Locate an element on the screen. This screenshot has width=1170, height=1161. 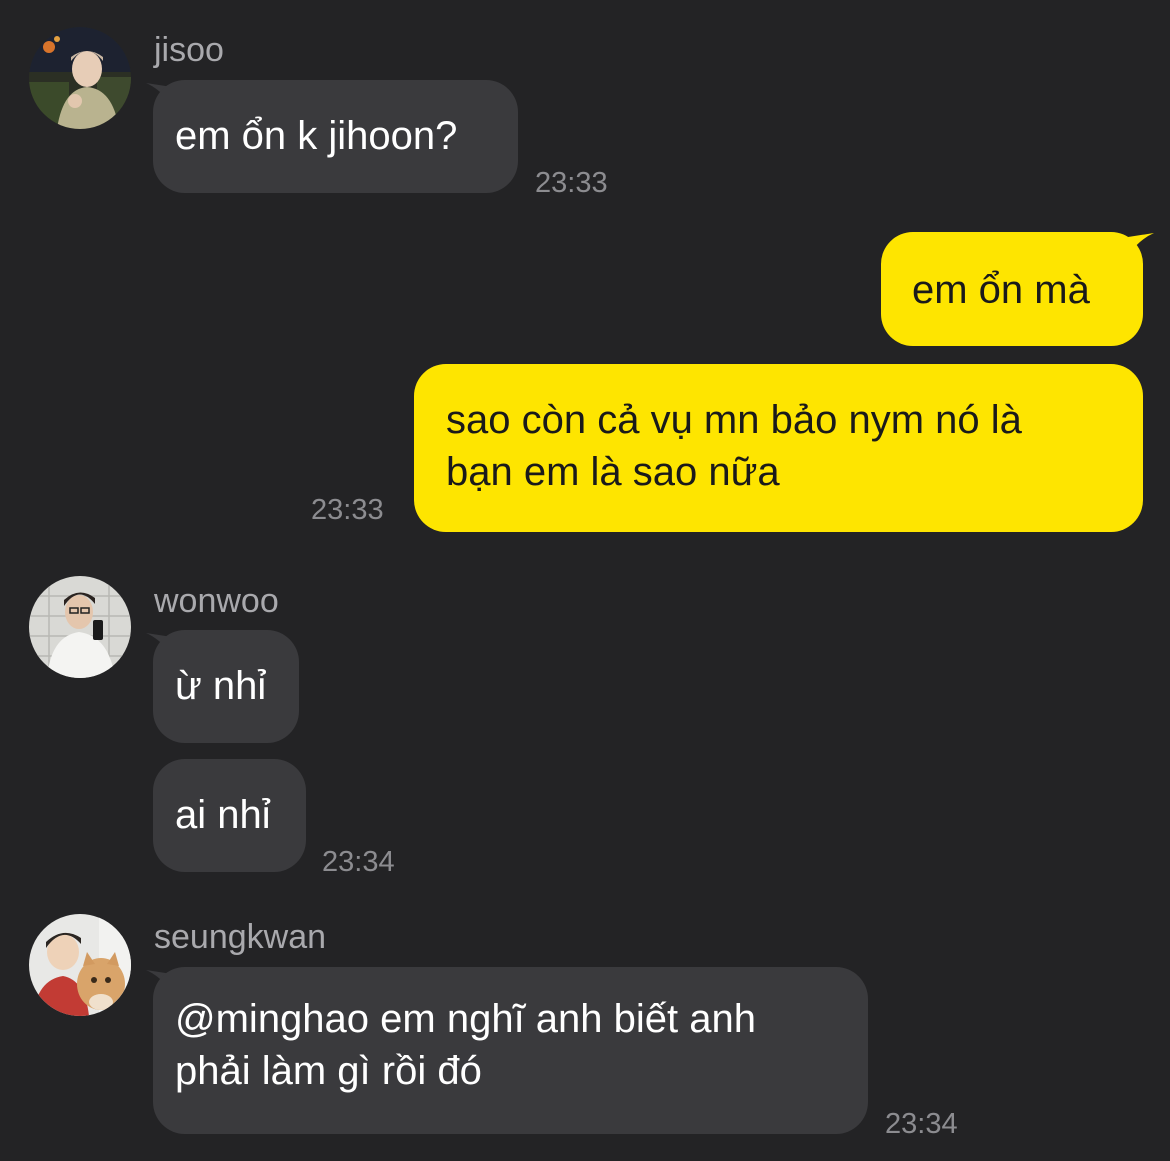
sender-name-seungkwan: seungkwan is located at coordinates (240, 937).